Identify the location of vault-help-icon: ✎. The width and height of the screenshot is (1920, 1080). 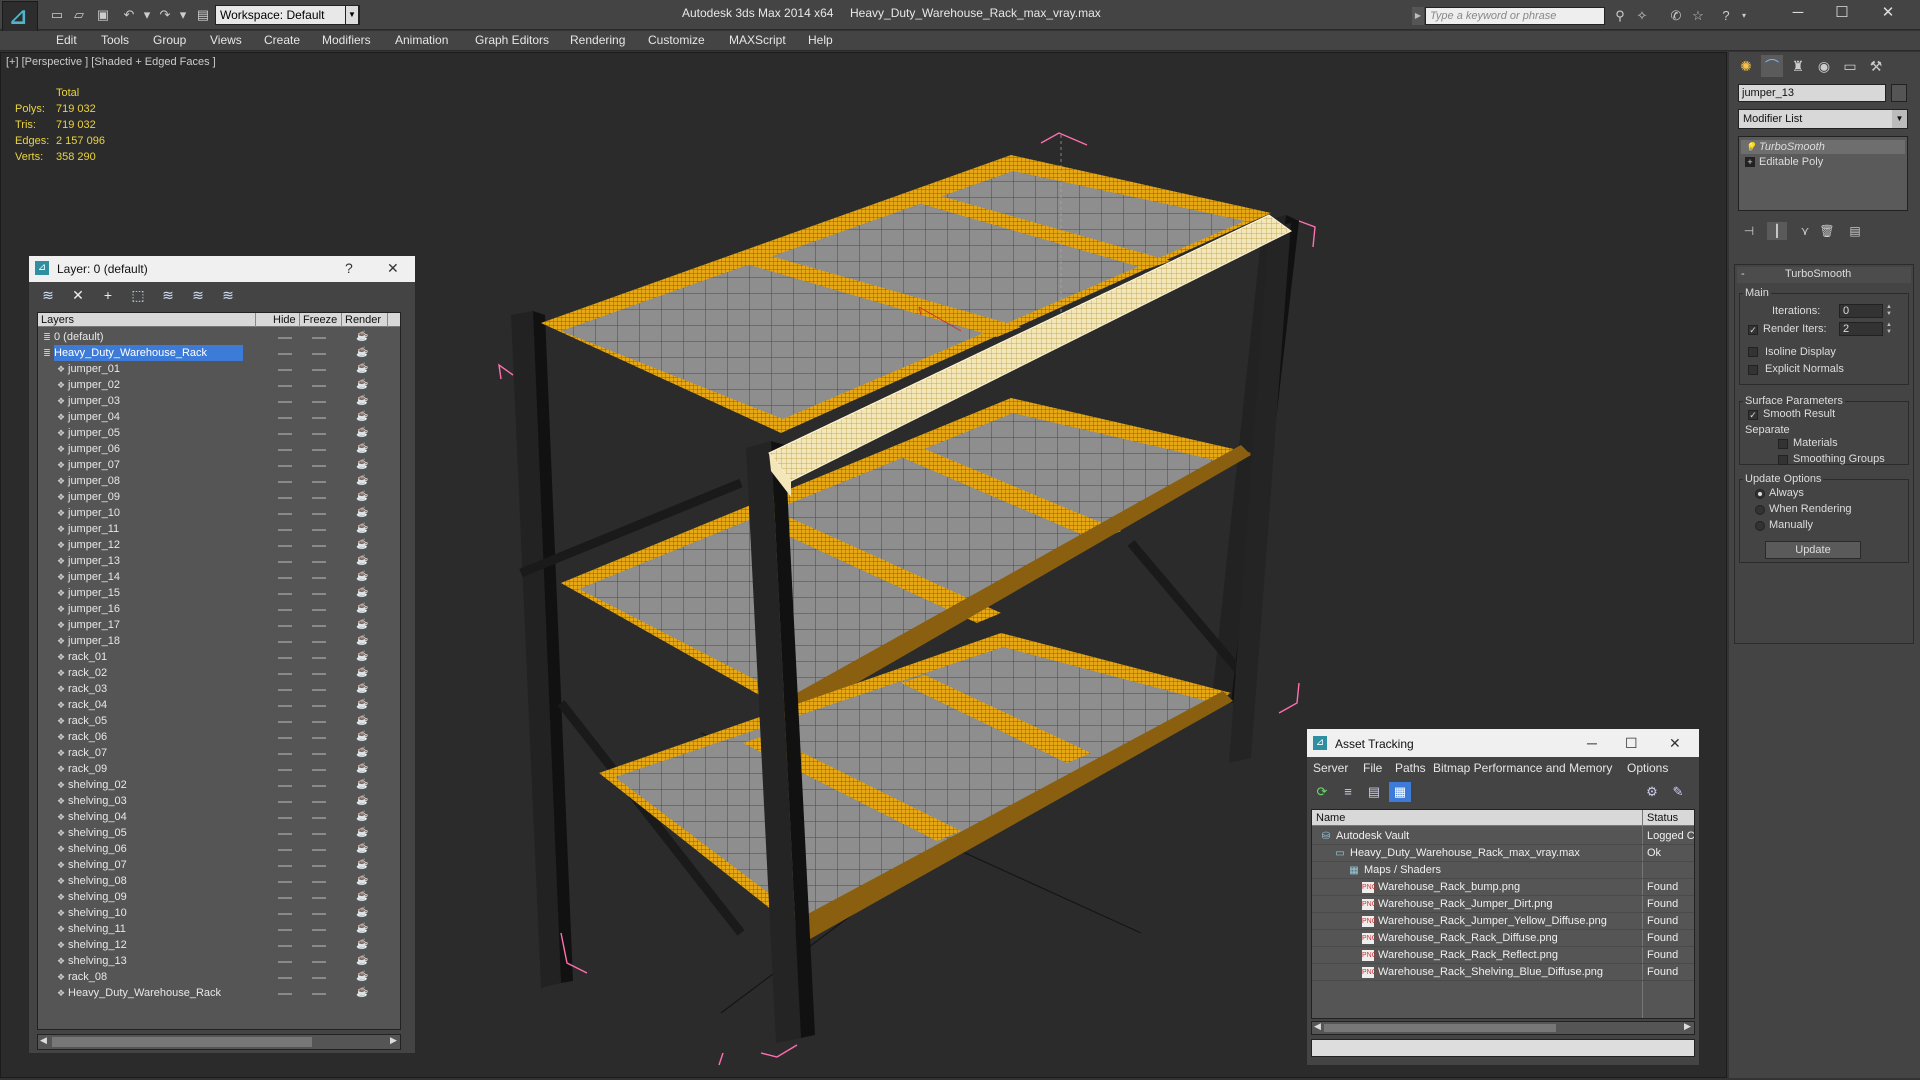
(1678, 792).